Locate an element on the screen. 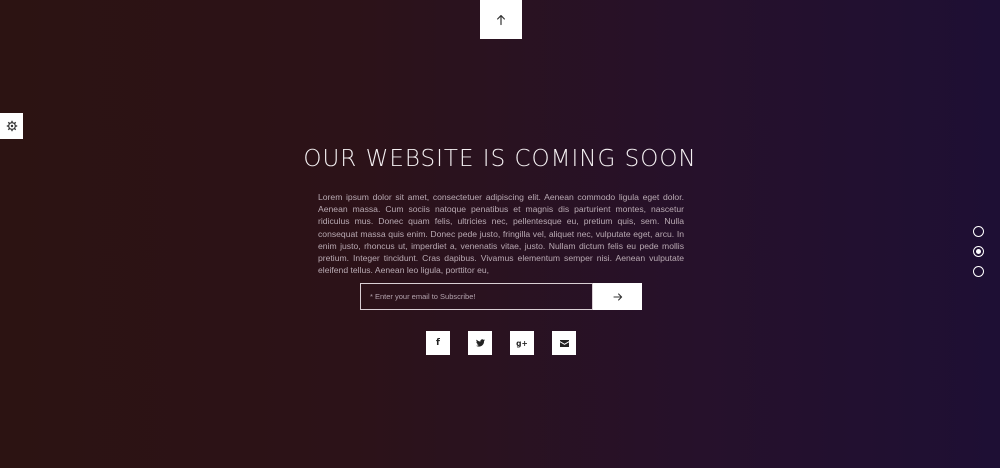 The image size is (1000, 468). slide-navigation is located at coordinates (978, 251).